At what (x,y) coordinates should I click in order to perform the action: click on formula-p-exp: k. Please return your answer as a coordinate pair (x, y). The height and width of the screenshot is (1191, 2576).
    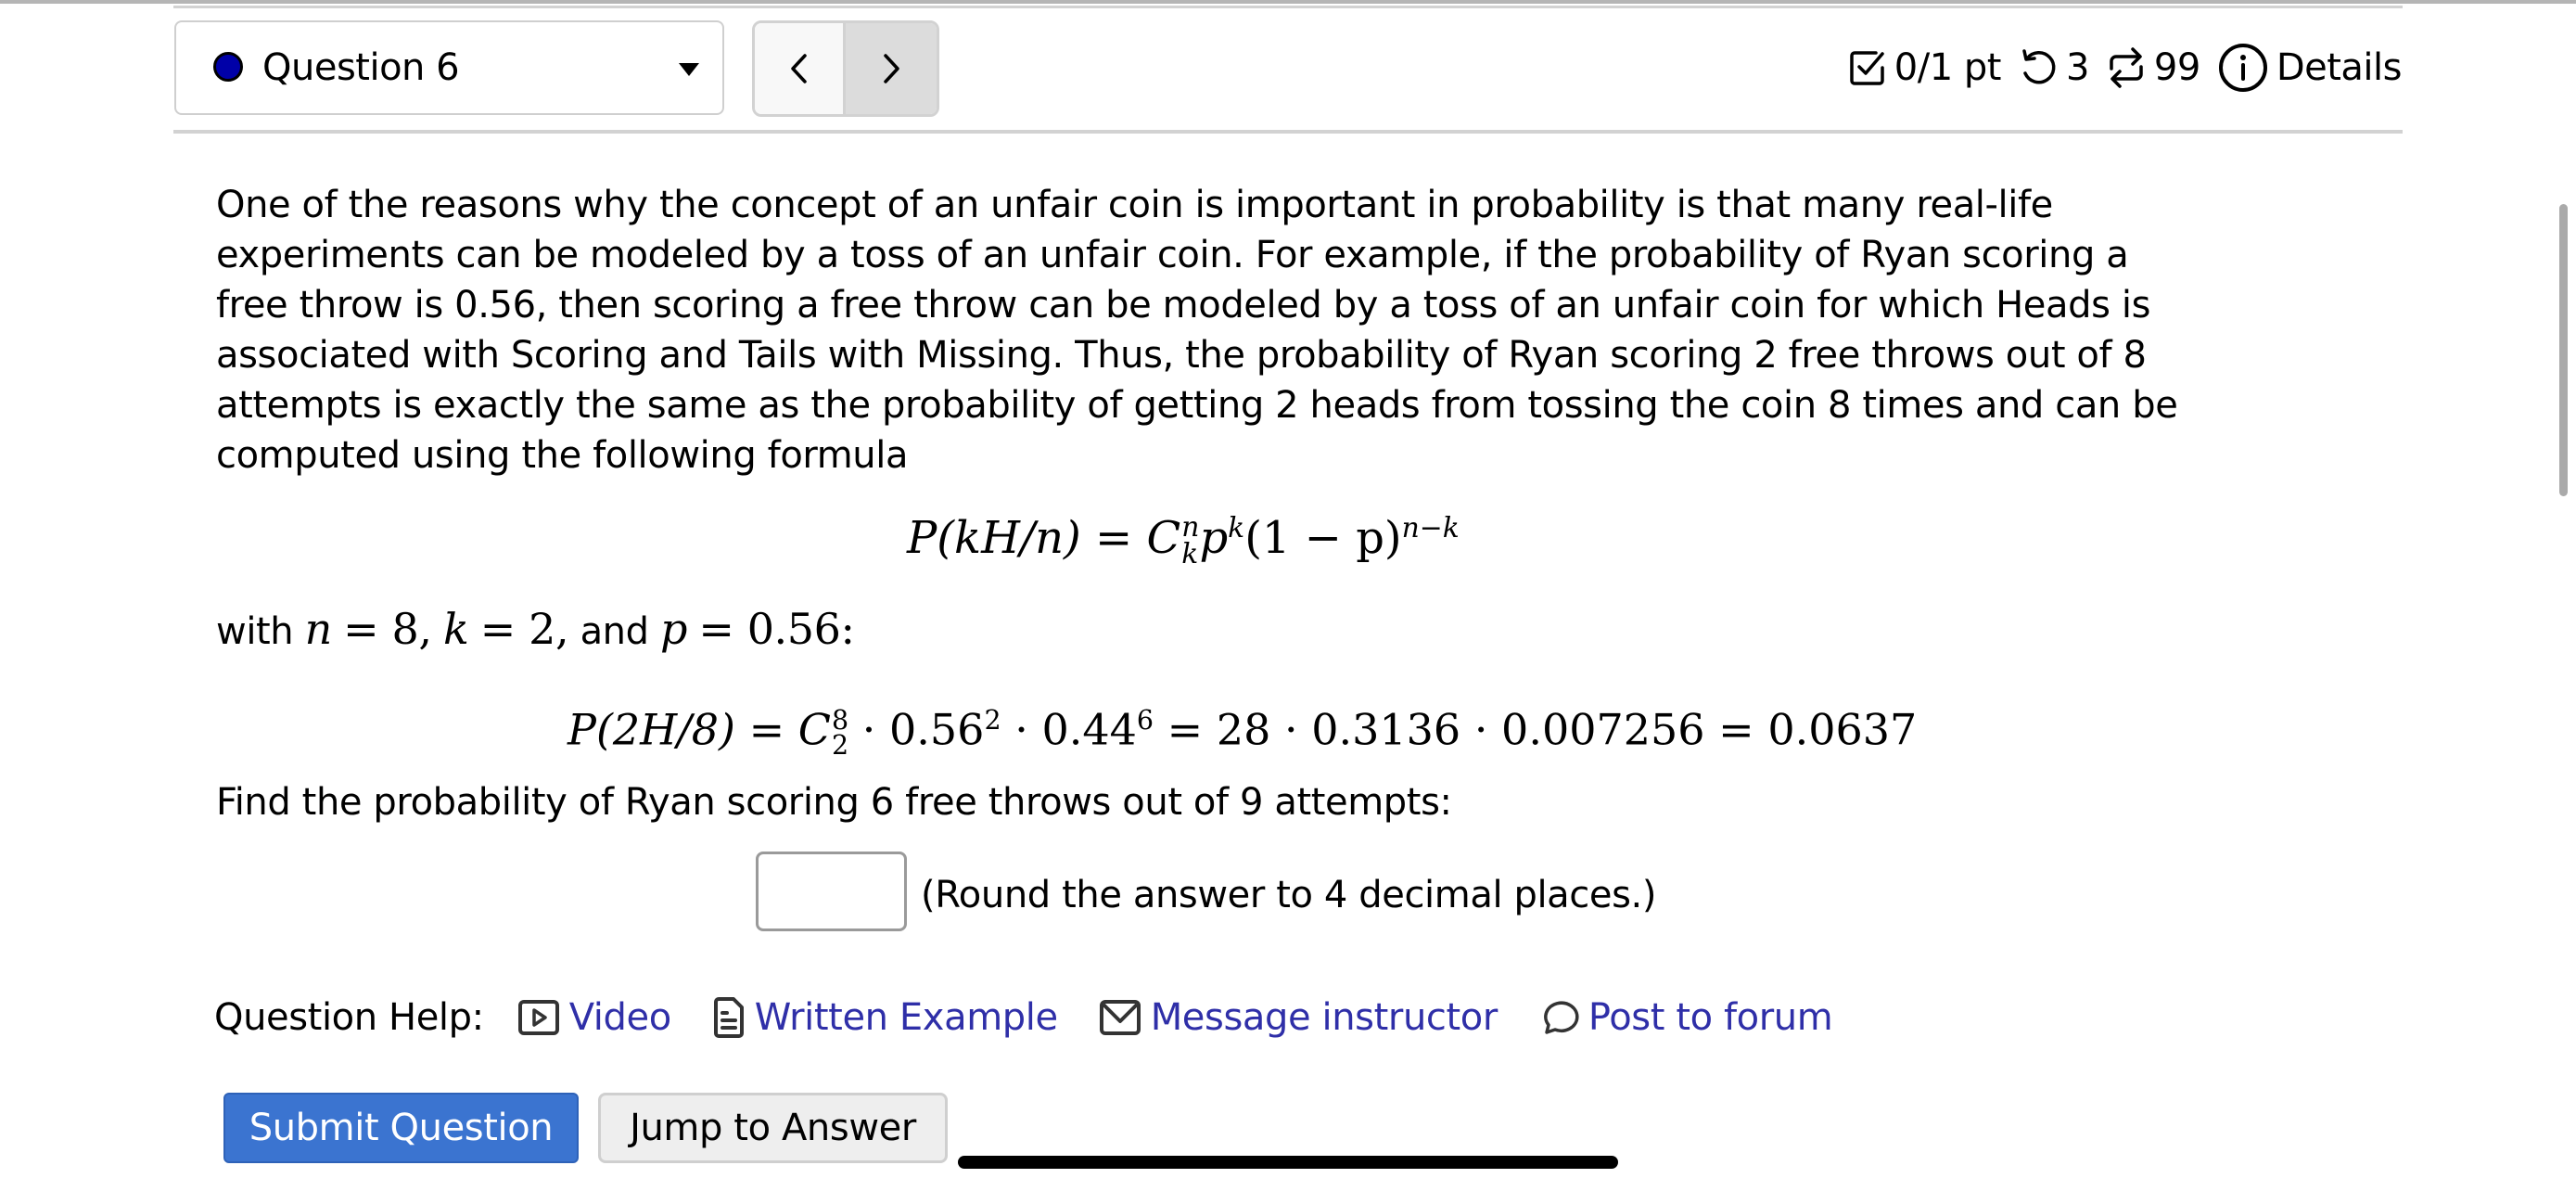
    Looking at the image, I should click on (1237, 528).